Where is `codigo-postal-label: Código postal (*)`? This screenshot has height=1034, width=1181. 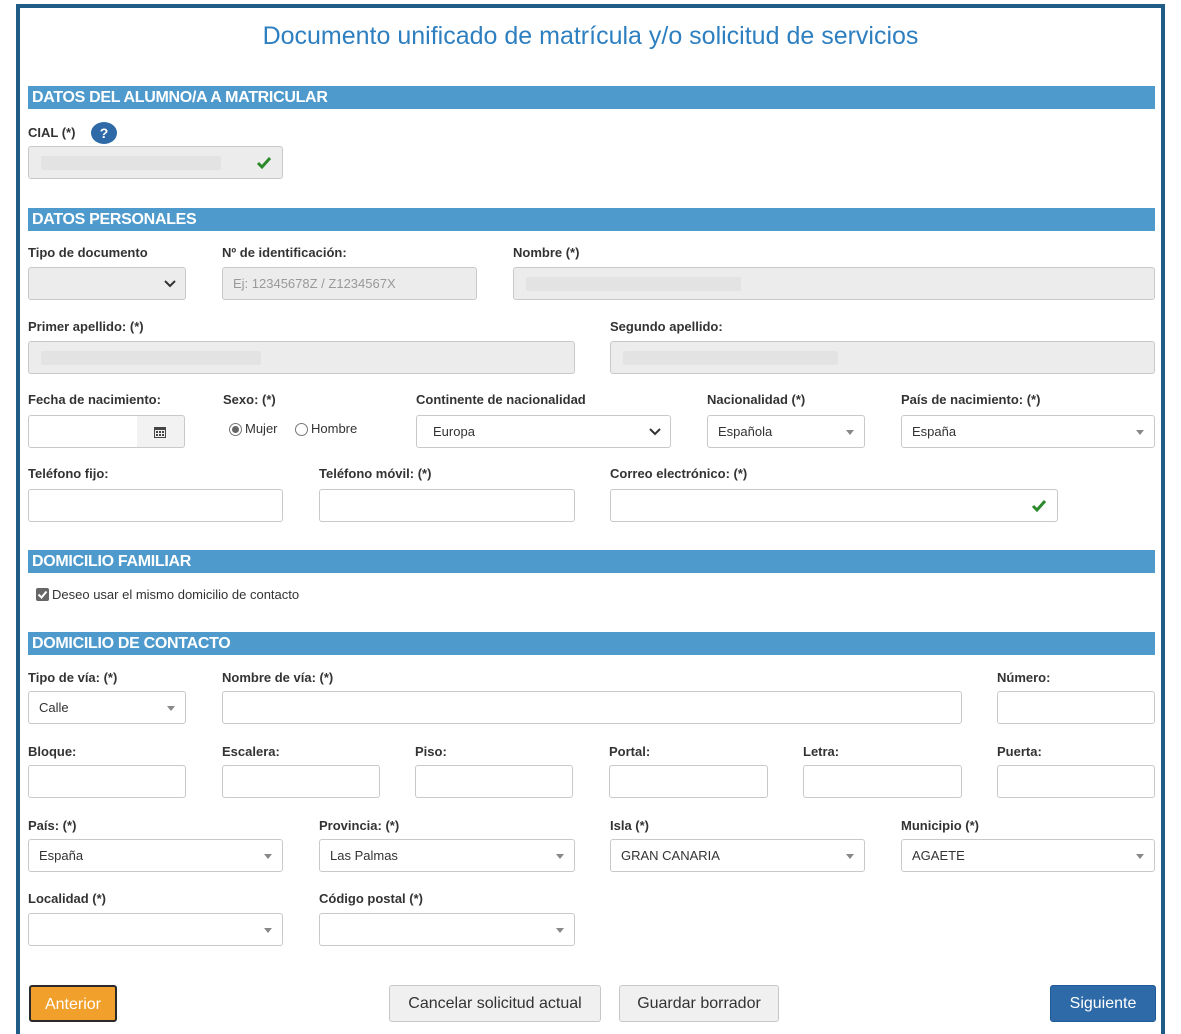 codigo-postal-label: Código postal (*) is located at coordinates (371, 898).